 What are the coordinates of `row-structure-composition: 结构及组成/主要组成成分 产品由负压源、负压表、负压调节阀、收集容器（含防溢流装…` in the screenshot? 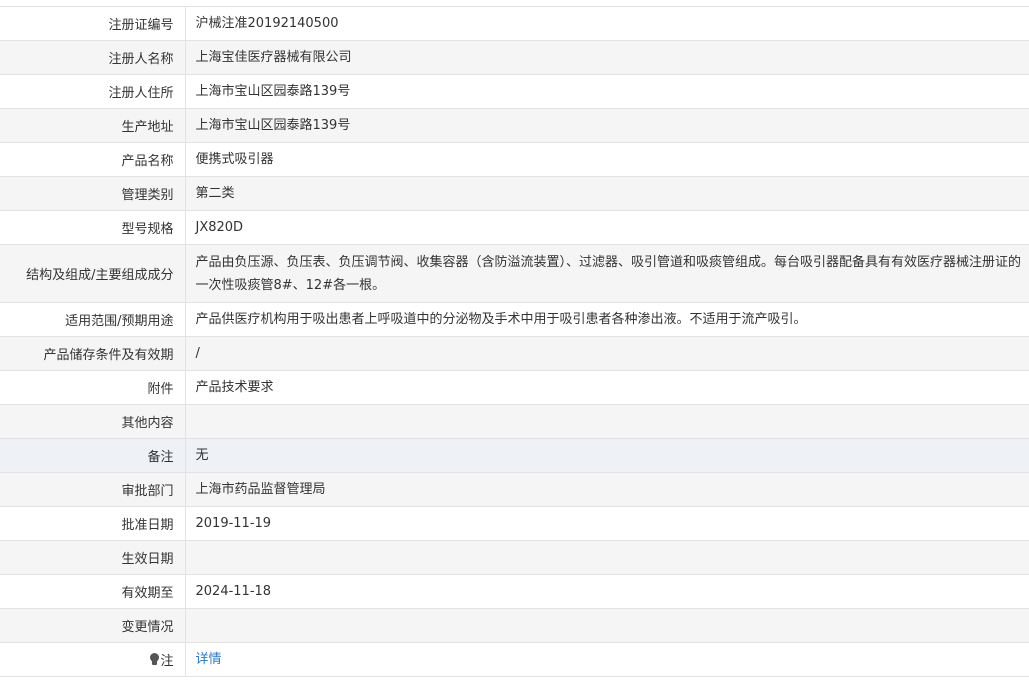 It's located at (514, 273).